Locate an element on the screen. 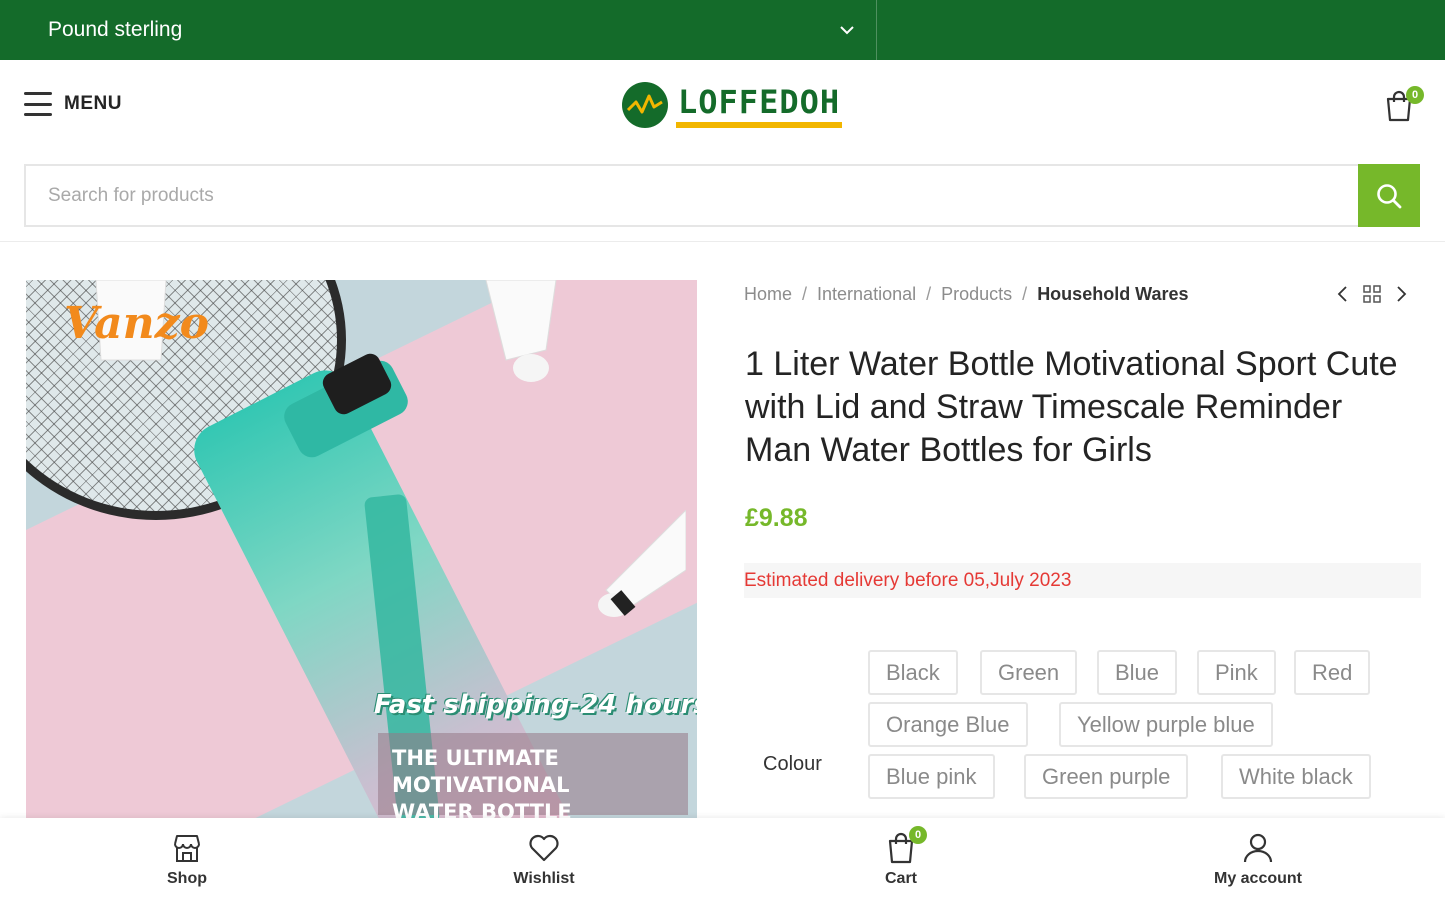 This screenshot has height=900, width=1445. user-icon is located at coordinates (1258, 848).